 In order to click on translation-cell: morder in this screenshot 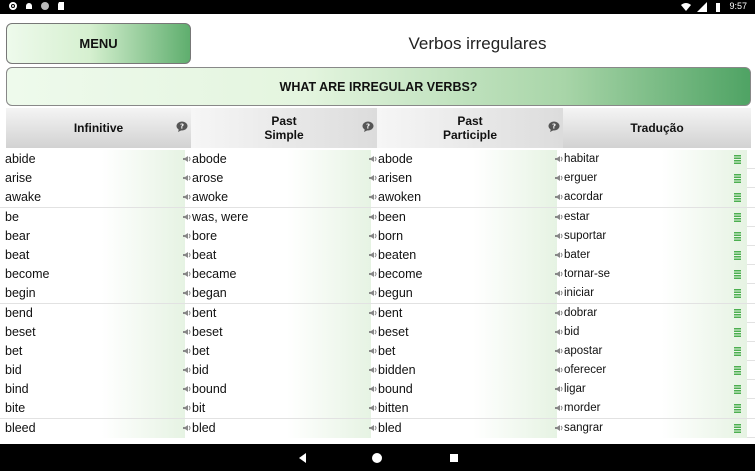, I will do `click(652, 409)`.